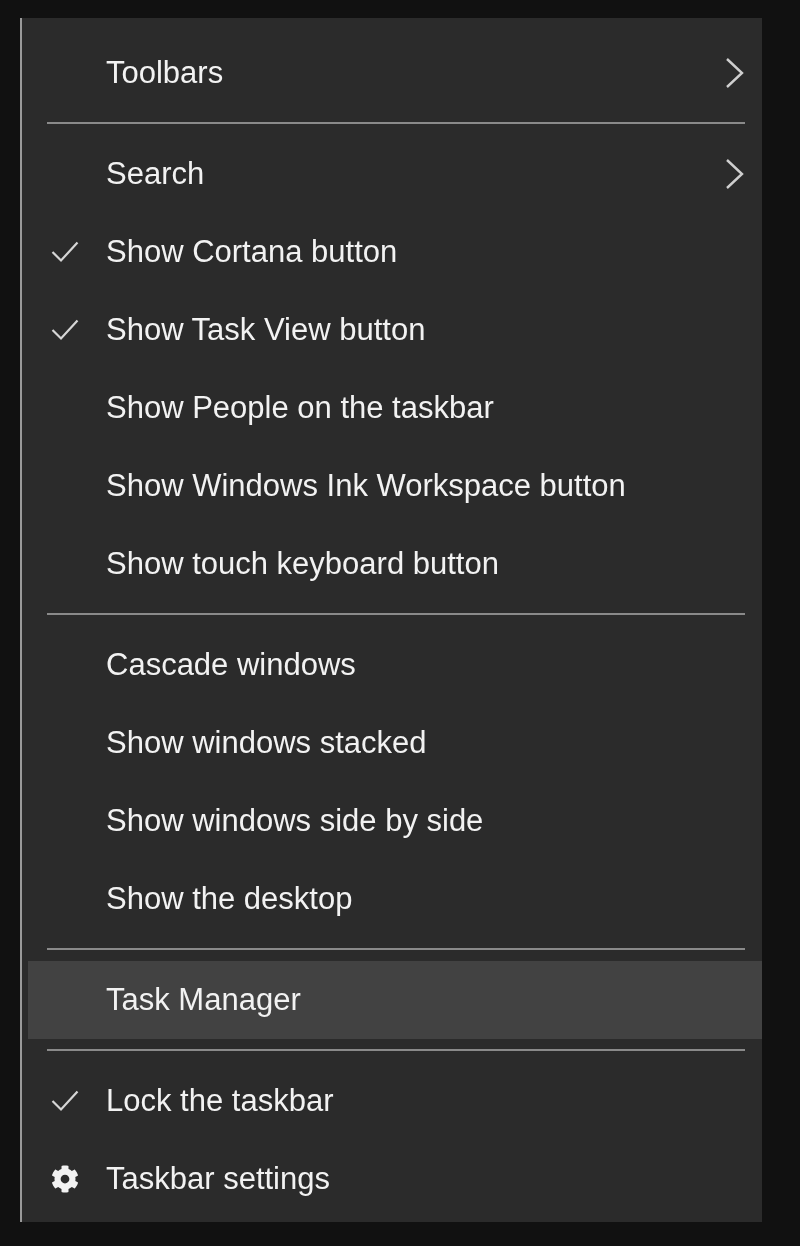 This screenshot has width=800, height=1246. Describe the element at coordinates (395, 330) in the screenshot. I see `menu-item: Show Task View button` at that location.